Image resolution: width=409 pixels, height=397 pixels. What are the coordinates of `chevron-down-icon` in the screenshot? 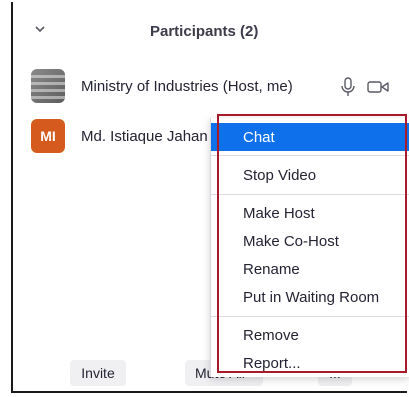 It's located at (40, 29).